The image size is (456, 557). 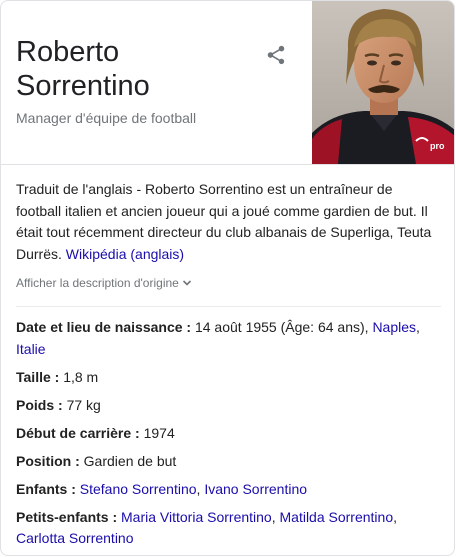 What do you see at coordinates (437, 146) in the screenshot?
I see `jersey-text: pro` at bounding box center [437, 146].